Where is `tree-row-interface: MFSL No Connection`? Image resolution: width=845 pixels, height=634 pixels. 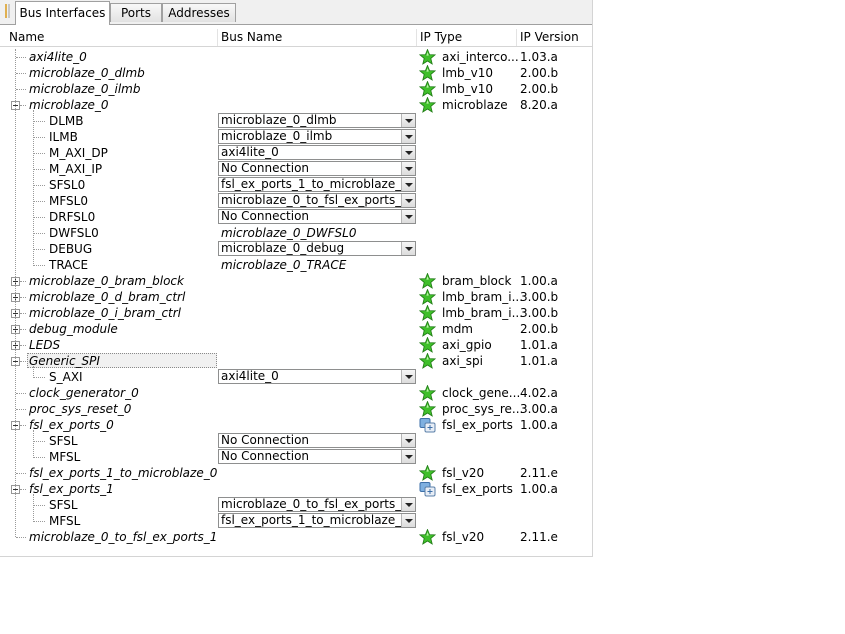 tree-row-interface: MFSL No Connection is located at coordinates (296, 457).